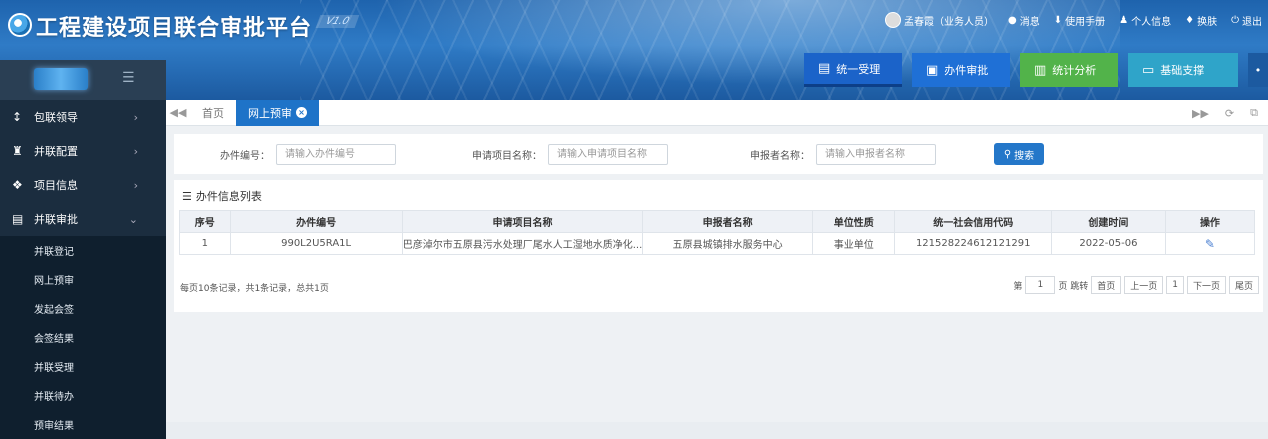 This screenshot has height=439, width=1268. I want to click on sidebar-item-leader: ↕ 包联领导 ›, so click(83, 117).